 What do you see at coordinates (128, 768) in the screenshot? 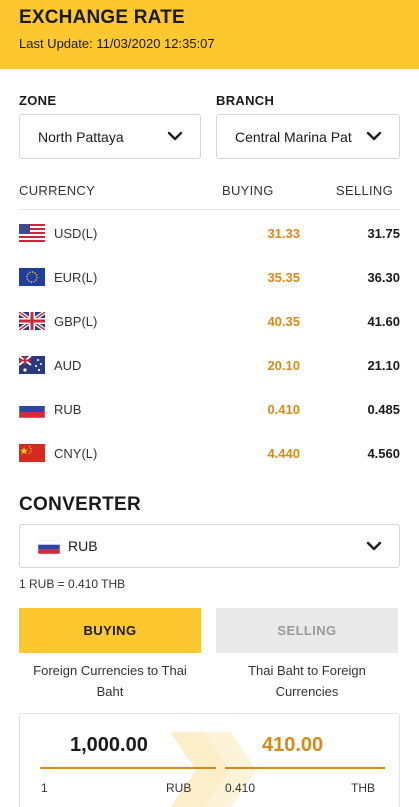
I see `from-amount-underline` at bounding box center [128, 768].